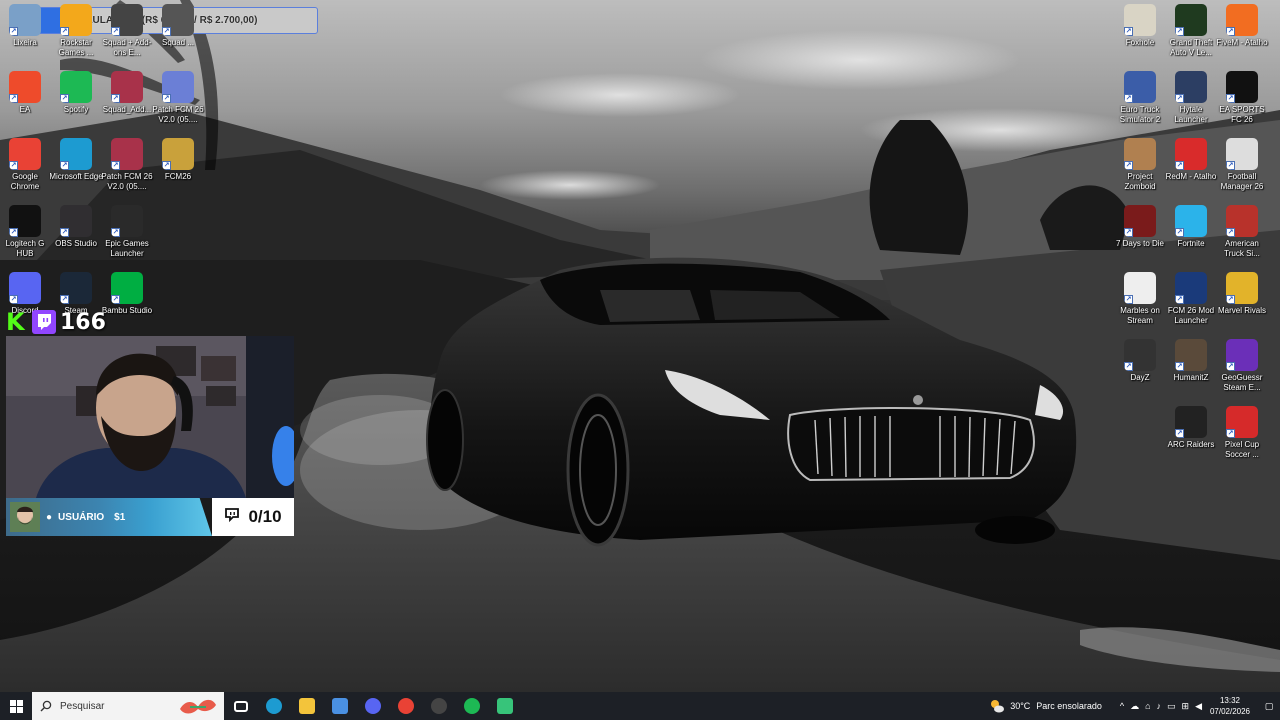 This screenshot has height=720, width=1280. I want to click on desktop-icon: ↗ Bambu Studio, so click(127, 294).